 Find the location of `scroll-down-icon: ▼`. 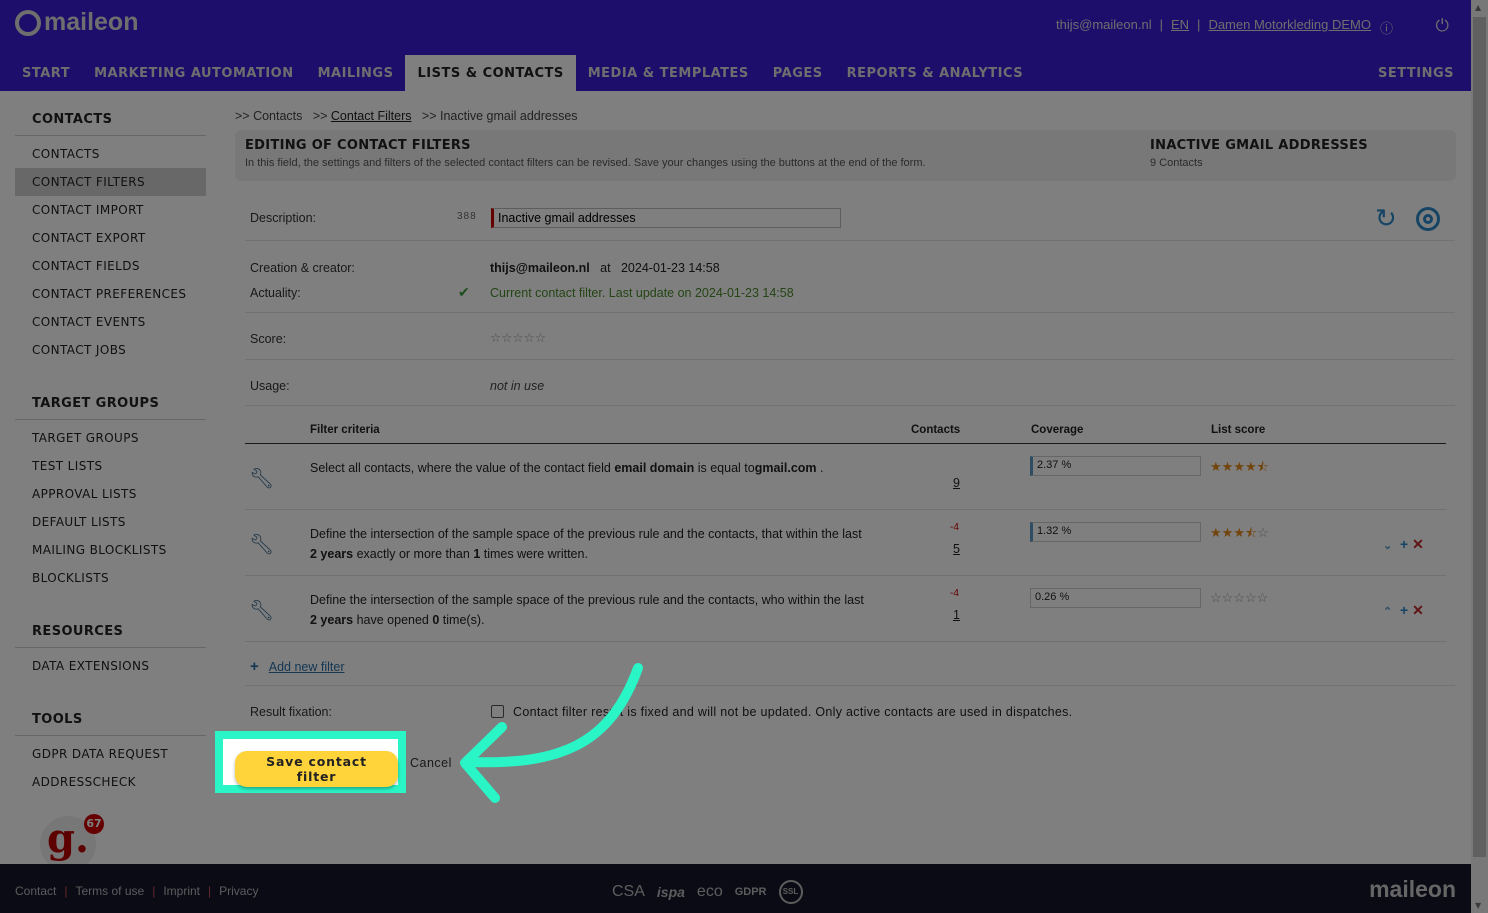

scroll-down-icon: ▼ is located at coordinates (1478, 905).